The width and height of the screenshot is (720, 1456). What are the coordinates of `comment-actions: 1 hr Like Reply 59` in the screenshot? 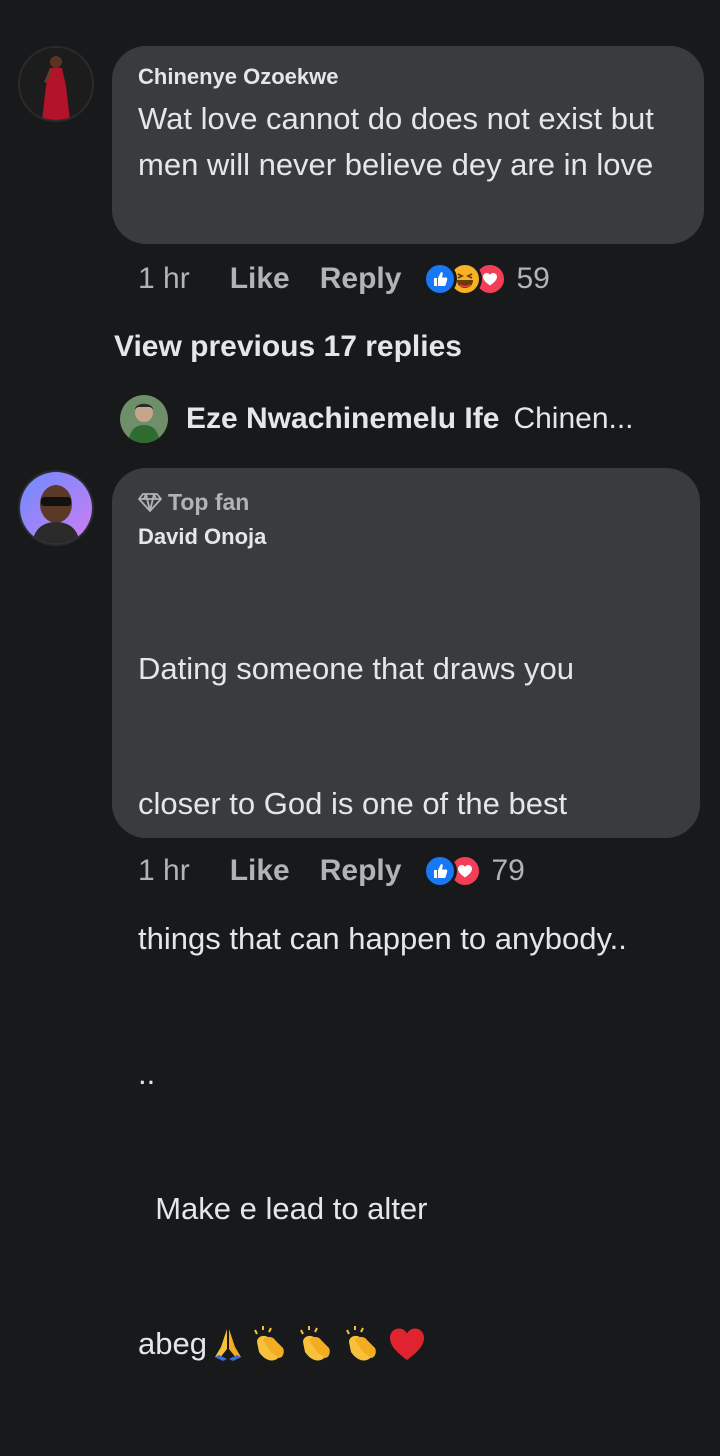 It's located at (344, 279).